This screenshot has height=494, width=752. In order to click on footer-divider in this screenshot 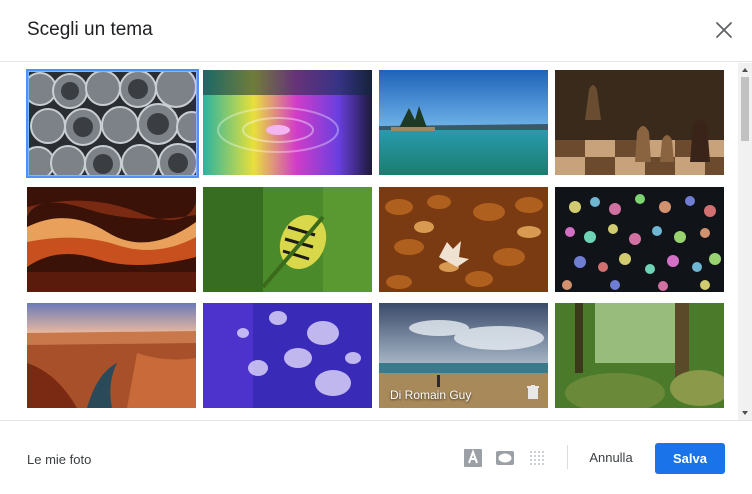, I will do `click(567, 457)`.